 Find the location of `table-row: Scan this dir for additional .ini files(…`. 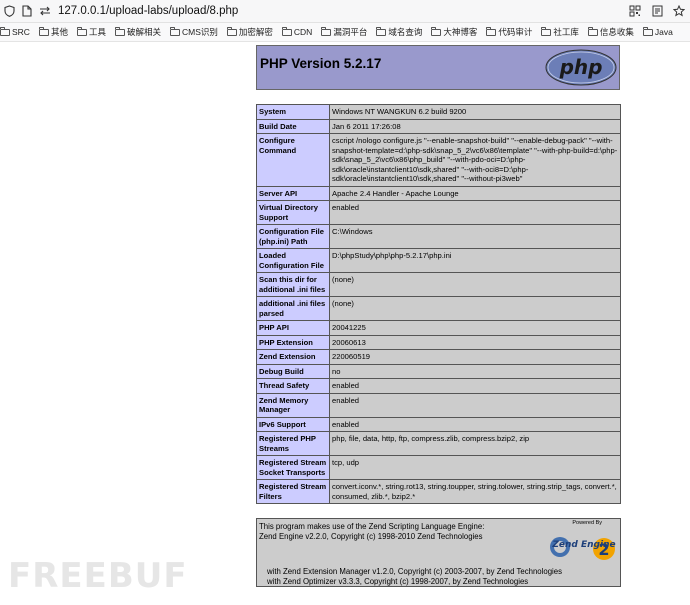

table-row: Scan this dir for additional .ini files(… is located at coordinates (438, 284).